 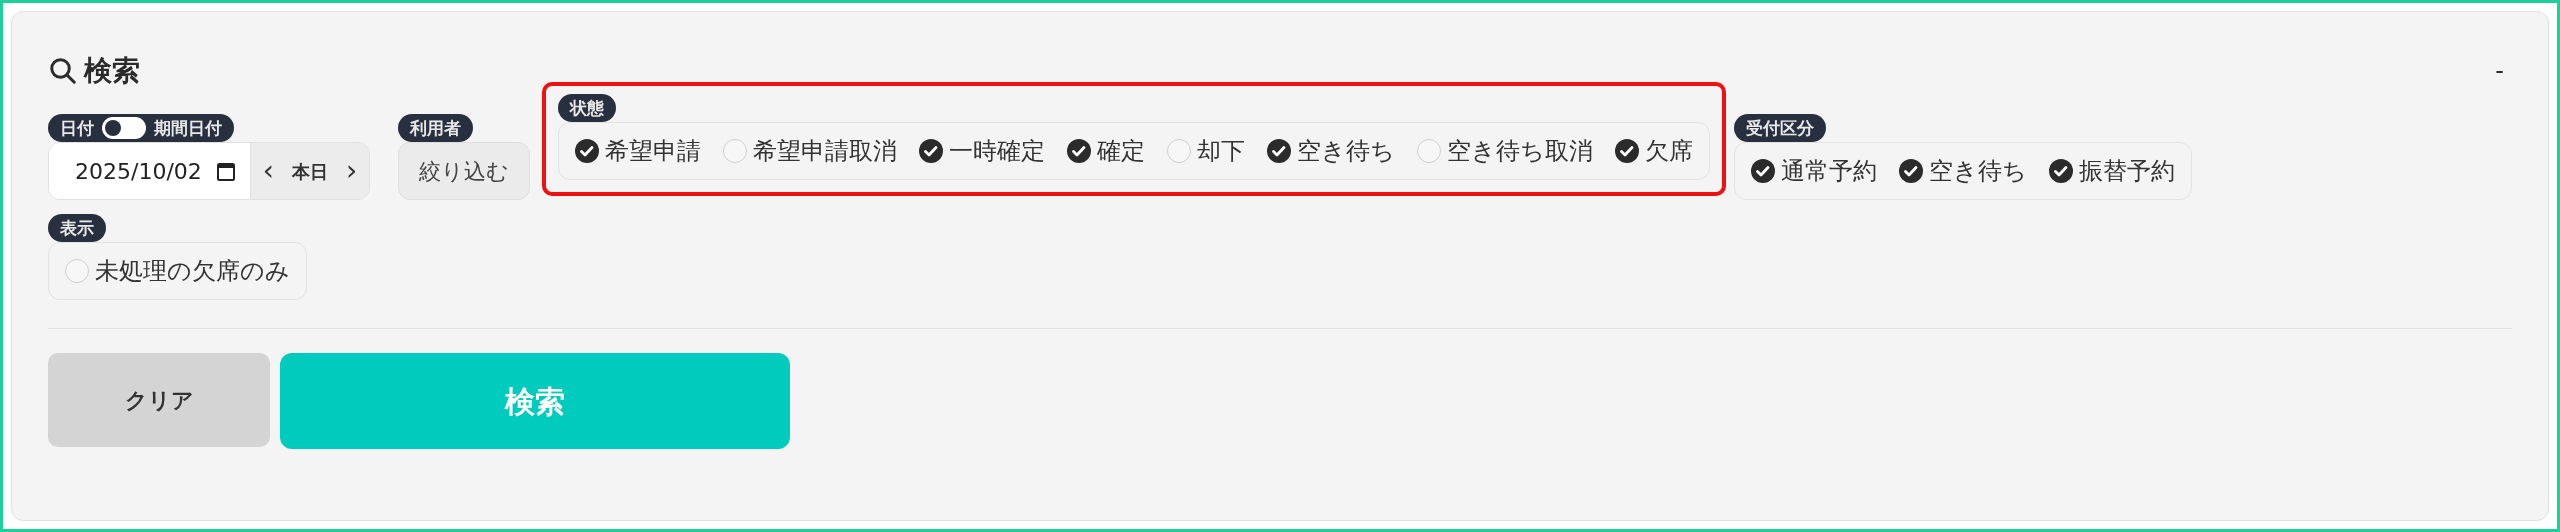 What do you see at coordinates (159, 400) in the screenshot?
I see `clear-button: クリア` at bounding box center [159, 400].